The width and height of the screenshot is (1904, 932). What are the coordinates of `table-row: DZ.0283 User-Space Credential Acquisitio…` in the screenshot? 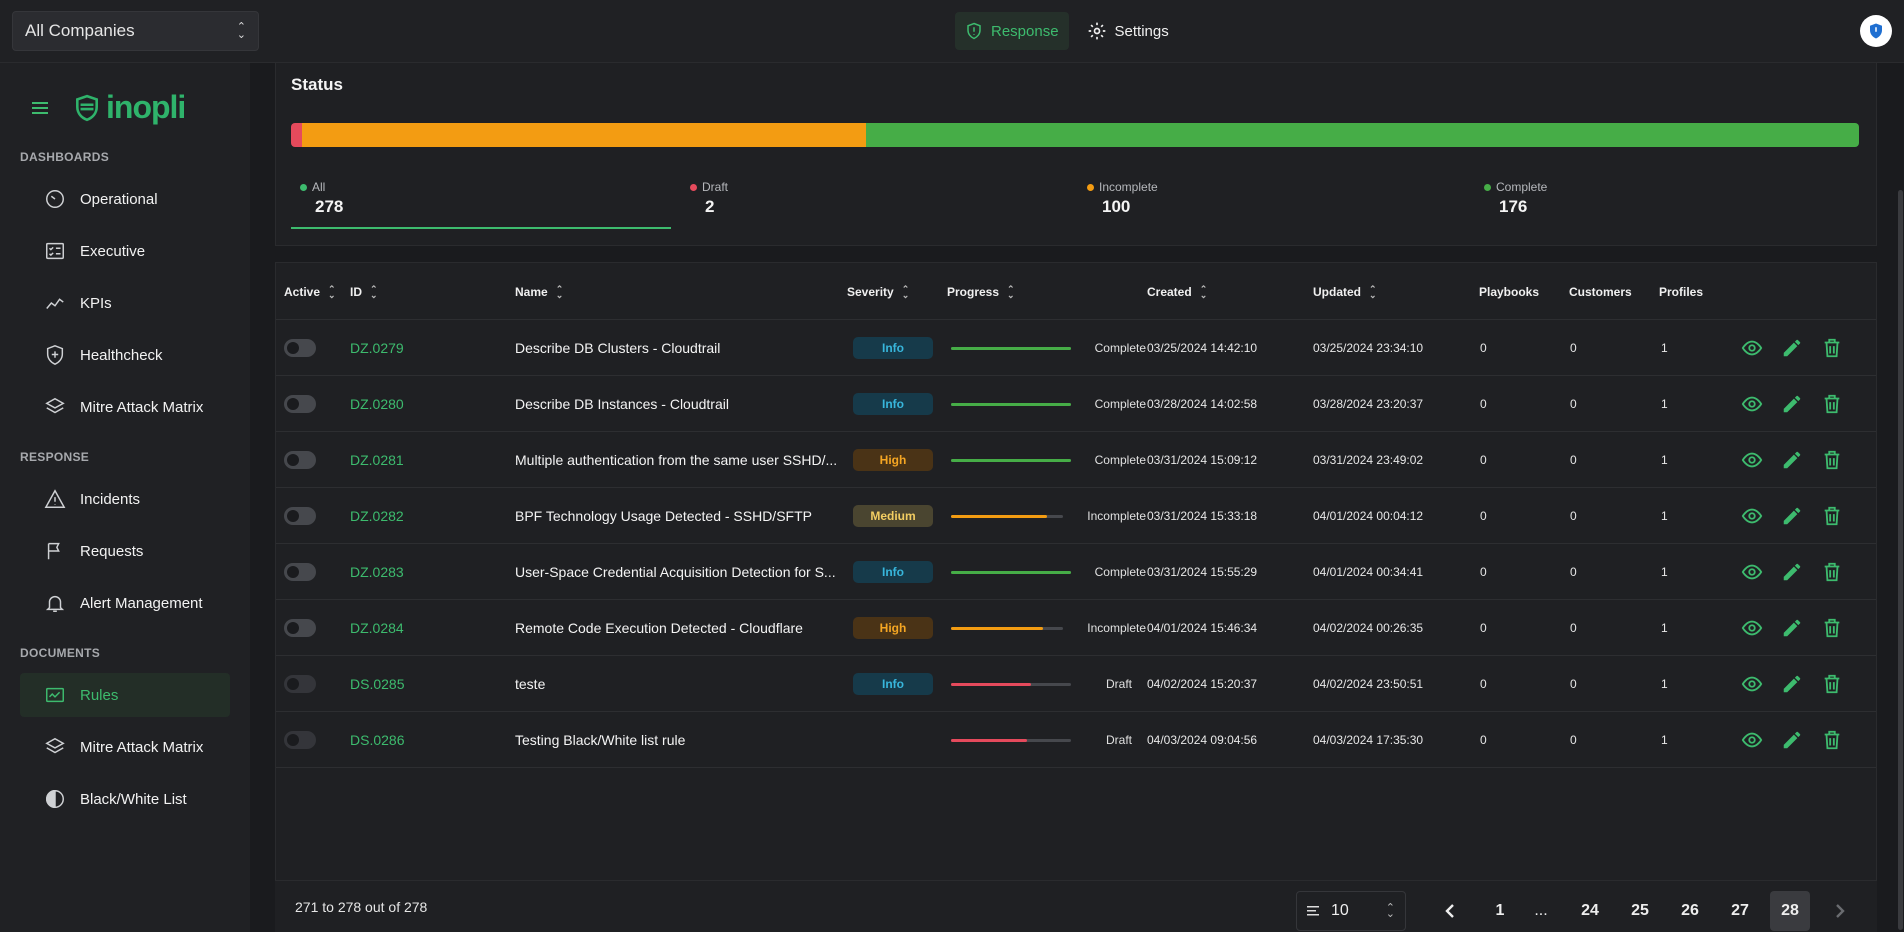 It's located at (1076, 572).